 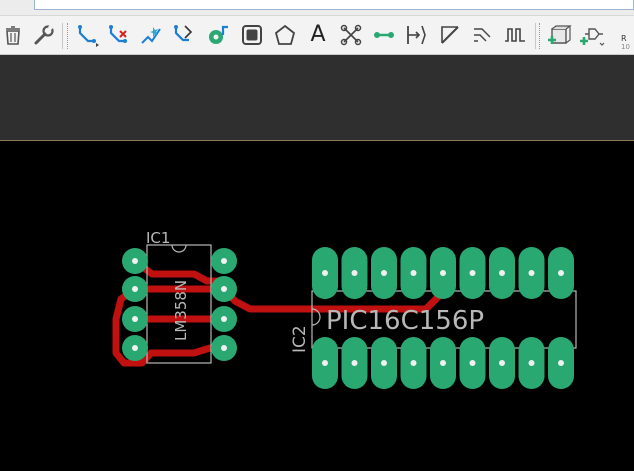 What do you see at coordinates (300, 339) in the screenshot?
I see `ic2-name-label: IC2` at bounding box center [300, 339].